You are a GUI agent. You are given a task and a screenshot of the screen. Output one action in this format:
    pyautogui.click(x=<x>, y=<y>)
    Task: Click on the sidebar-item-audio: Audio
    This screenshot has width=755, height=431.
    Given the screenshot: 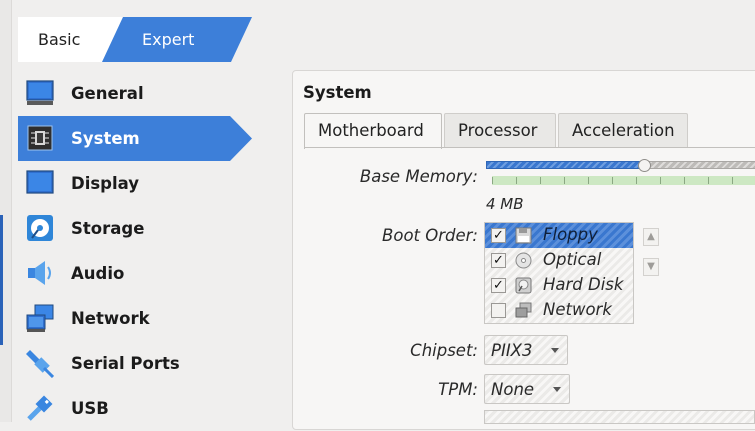 What is the action you would take?
    pyautogui.click(x=138, y=273)
    